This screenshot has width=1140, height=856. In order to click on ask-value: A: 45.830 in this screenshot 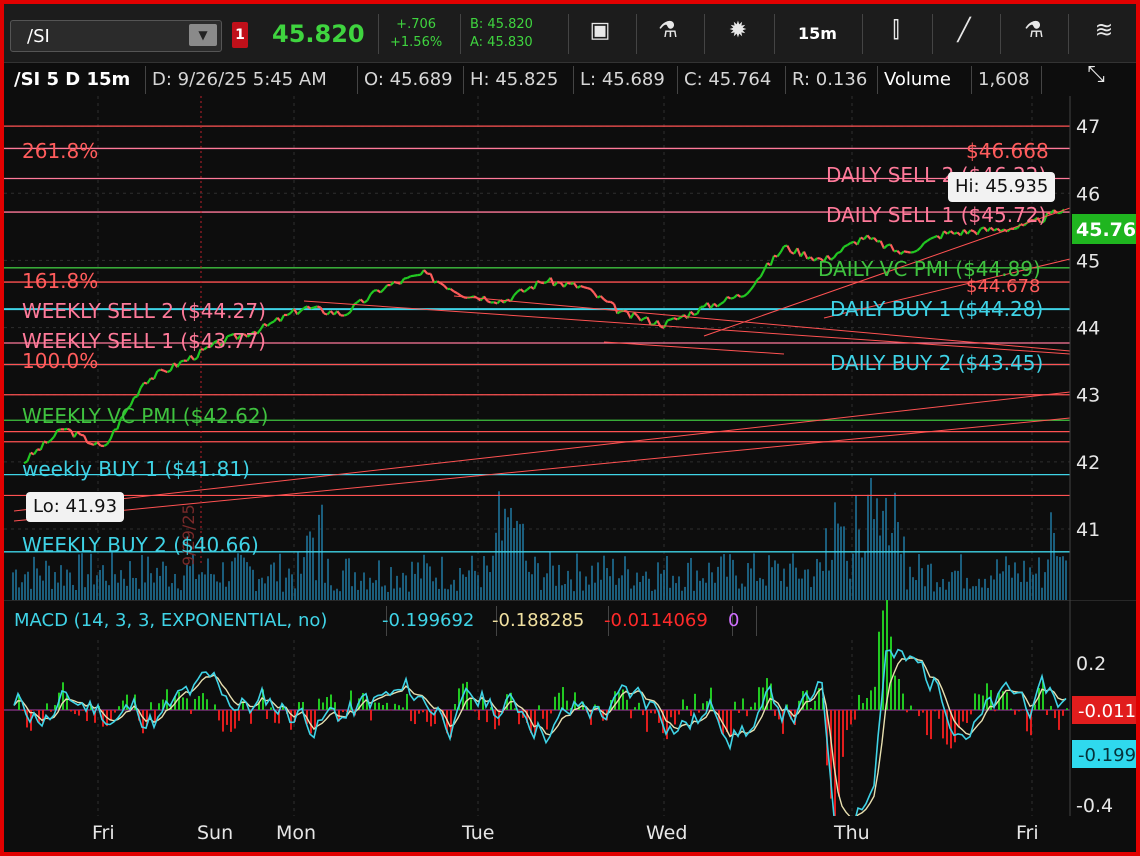, I will do `click(501, 42)`.